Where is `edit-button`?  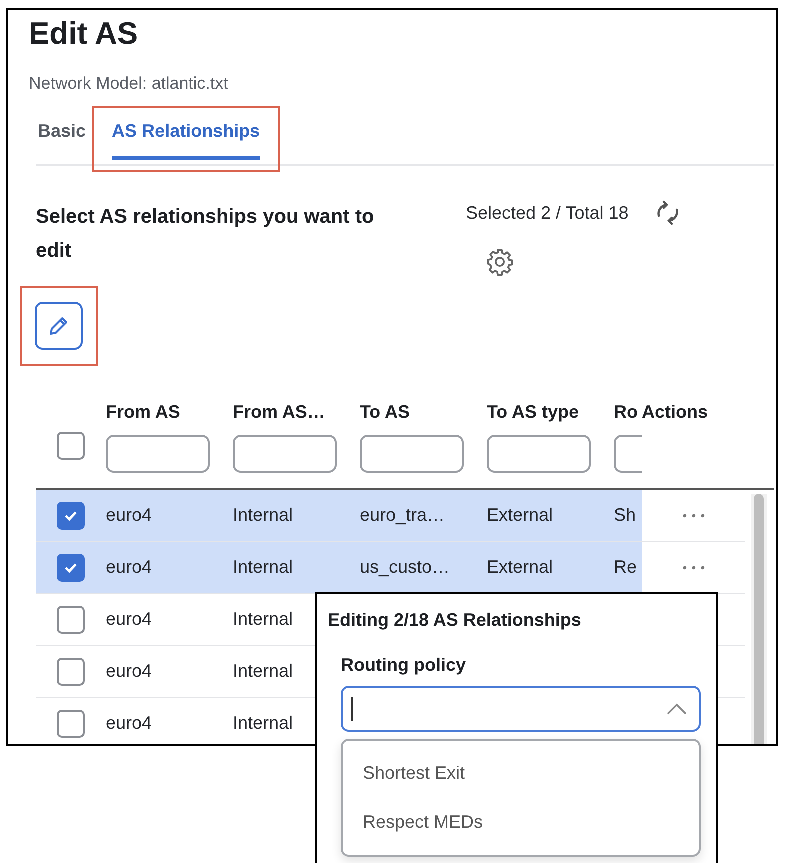
edit-button is located at coordinates (59, 326).